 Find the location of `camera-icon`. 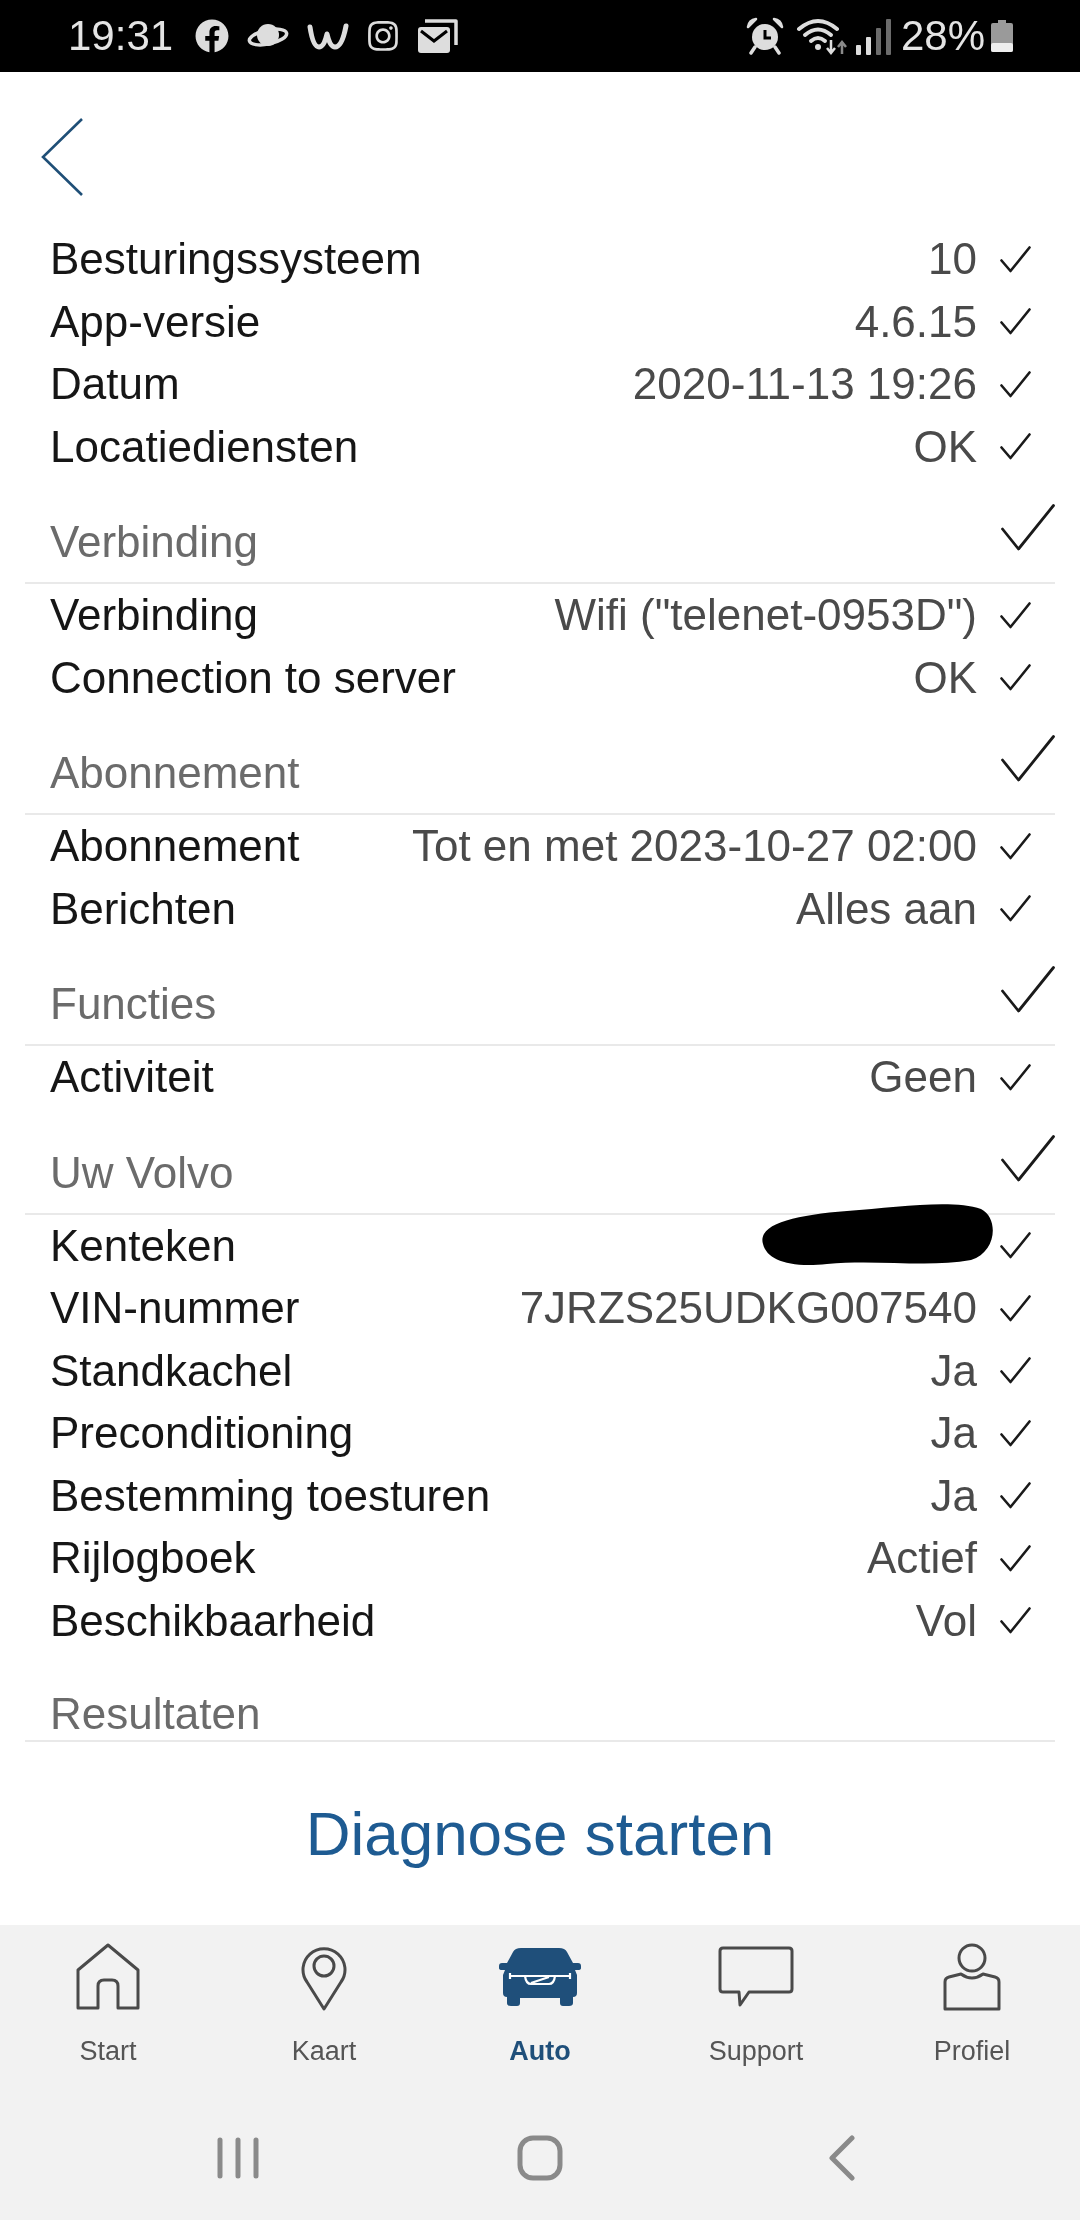

camera-icon is located at coordinates (383, 36).